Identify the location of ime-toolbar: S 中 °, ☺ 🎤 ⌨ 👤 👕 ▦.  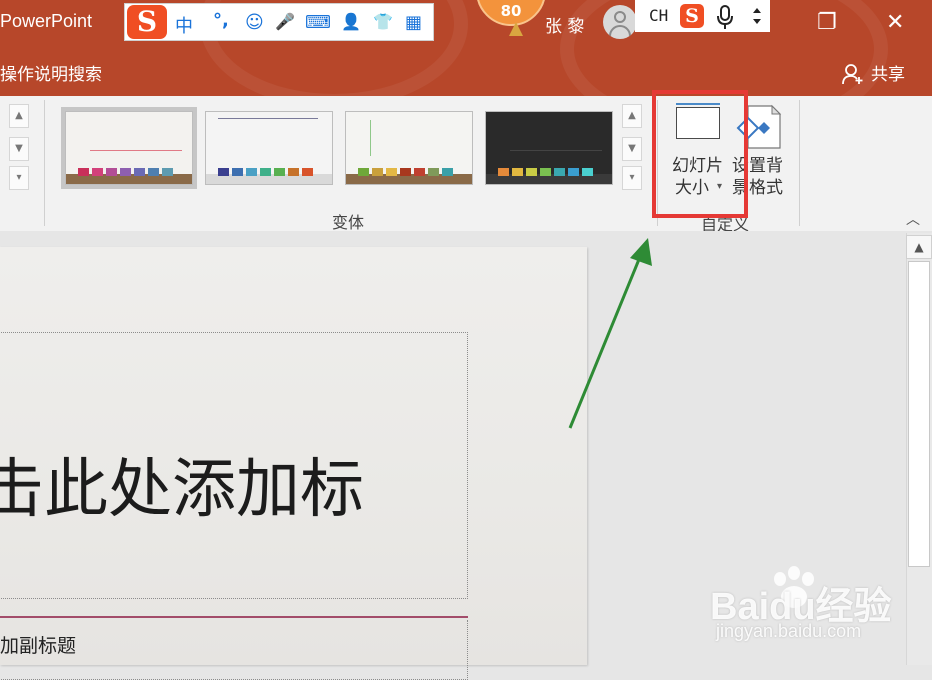
(279, 22).